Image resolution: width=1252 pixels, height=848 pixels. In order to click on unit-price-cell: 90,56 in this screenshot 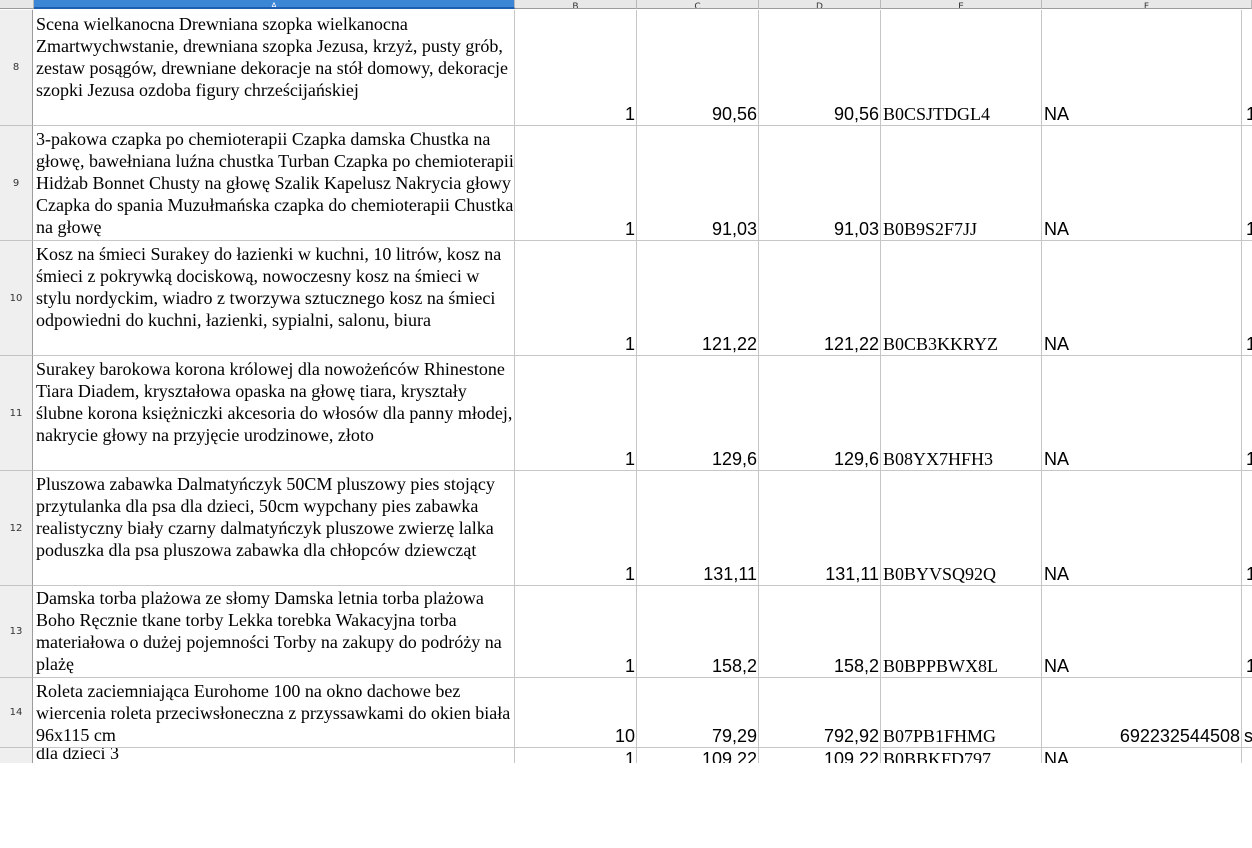, I will do `click(698, 68)`.